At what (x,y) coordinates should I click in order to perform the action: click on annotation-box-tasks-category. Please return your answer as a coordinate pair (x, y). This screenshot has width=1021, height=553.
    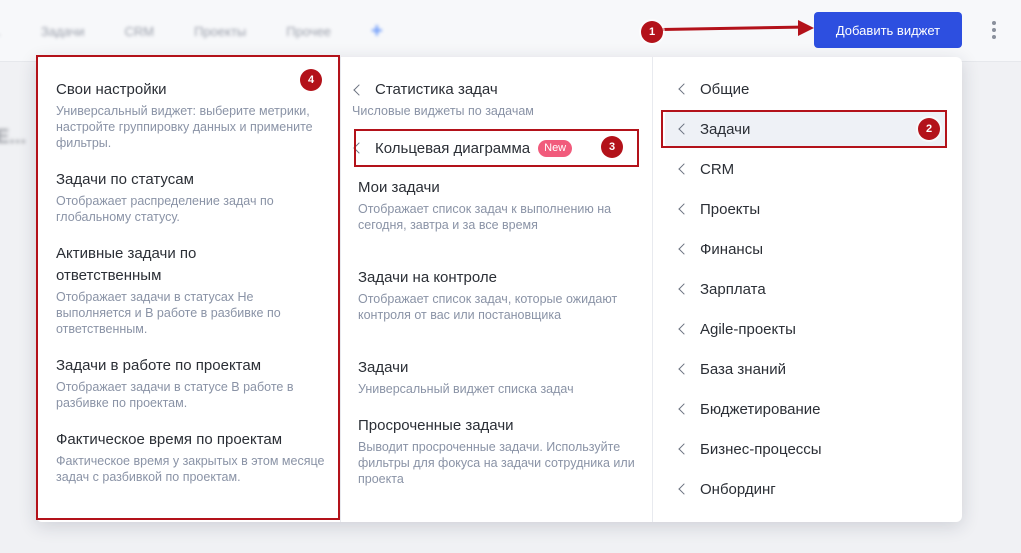
    Looking at the image, I should click on (804, 129).